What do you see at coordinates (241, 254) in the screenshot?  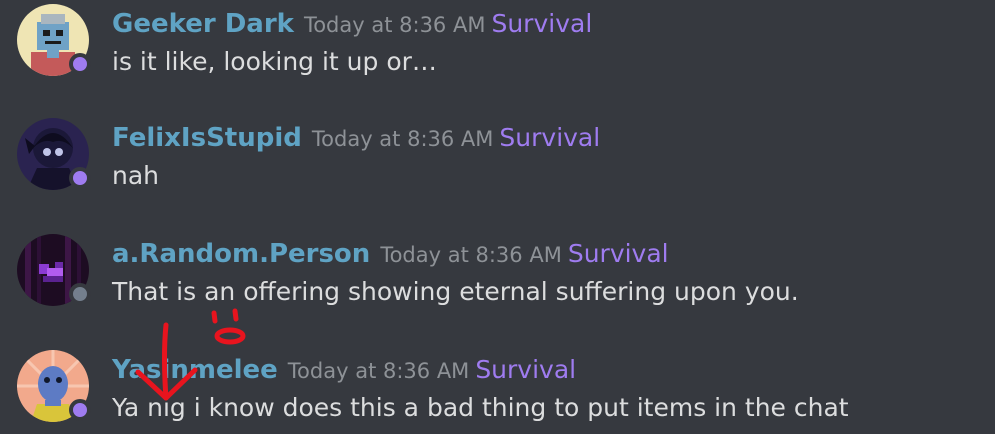 I see `username: a.Random.Person` at bounding box center [241, 254].